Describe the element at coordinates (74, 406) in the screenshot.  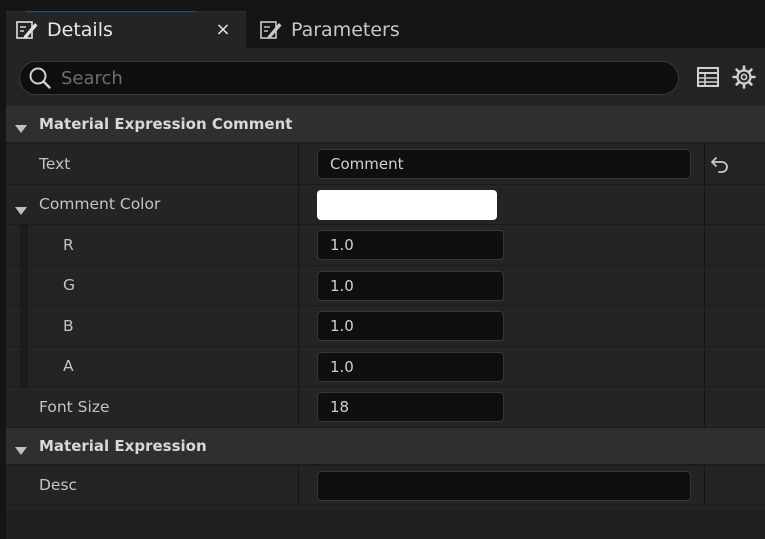
I see `property-label: Font Size` at that location.